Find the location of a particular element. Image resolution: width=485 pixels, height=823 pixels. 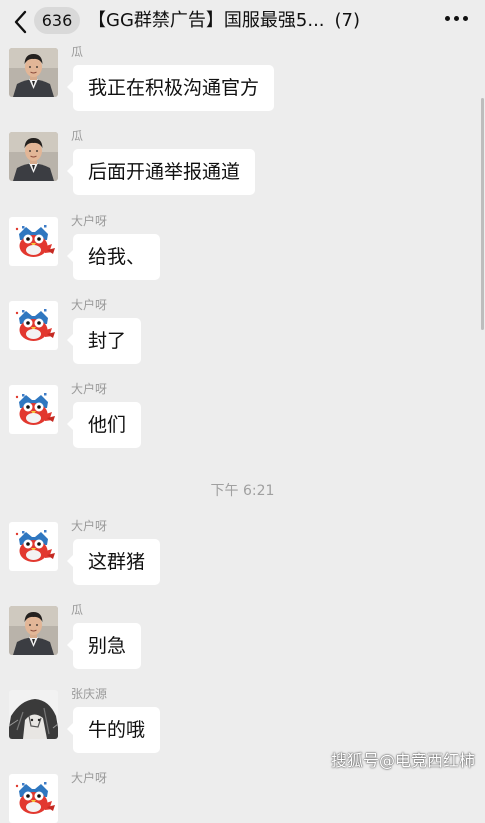

chat-title: 【GG群禁广告】国服最强5... (7) is located at coordinates (251, 21).